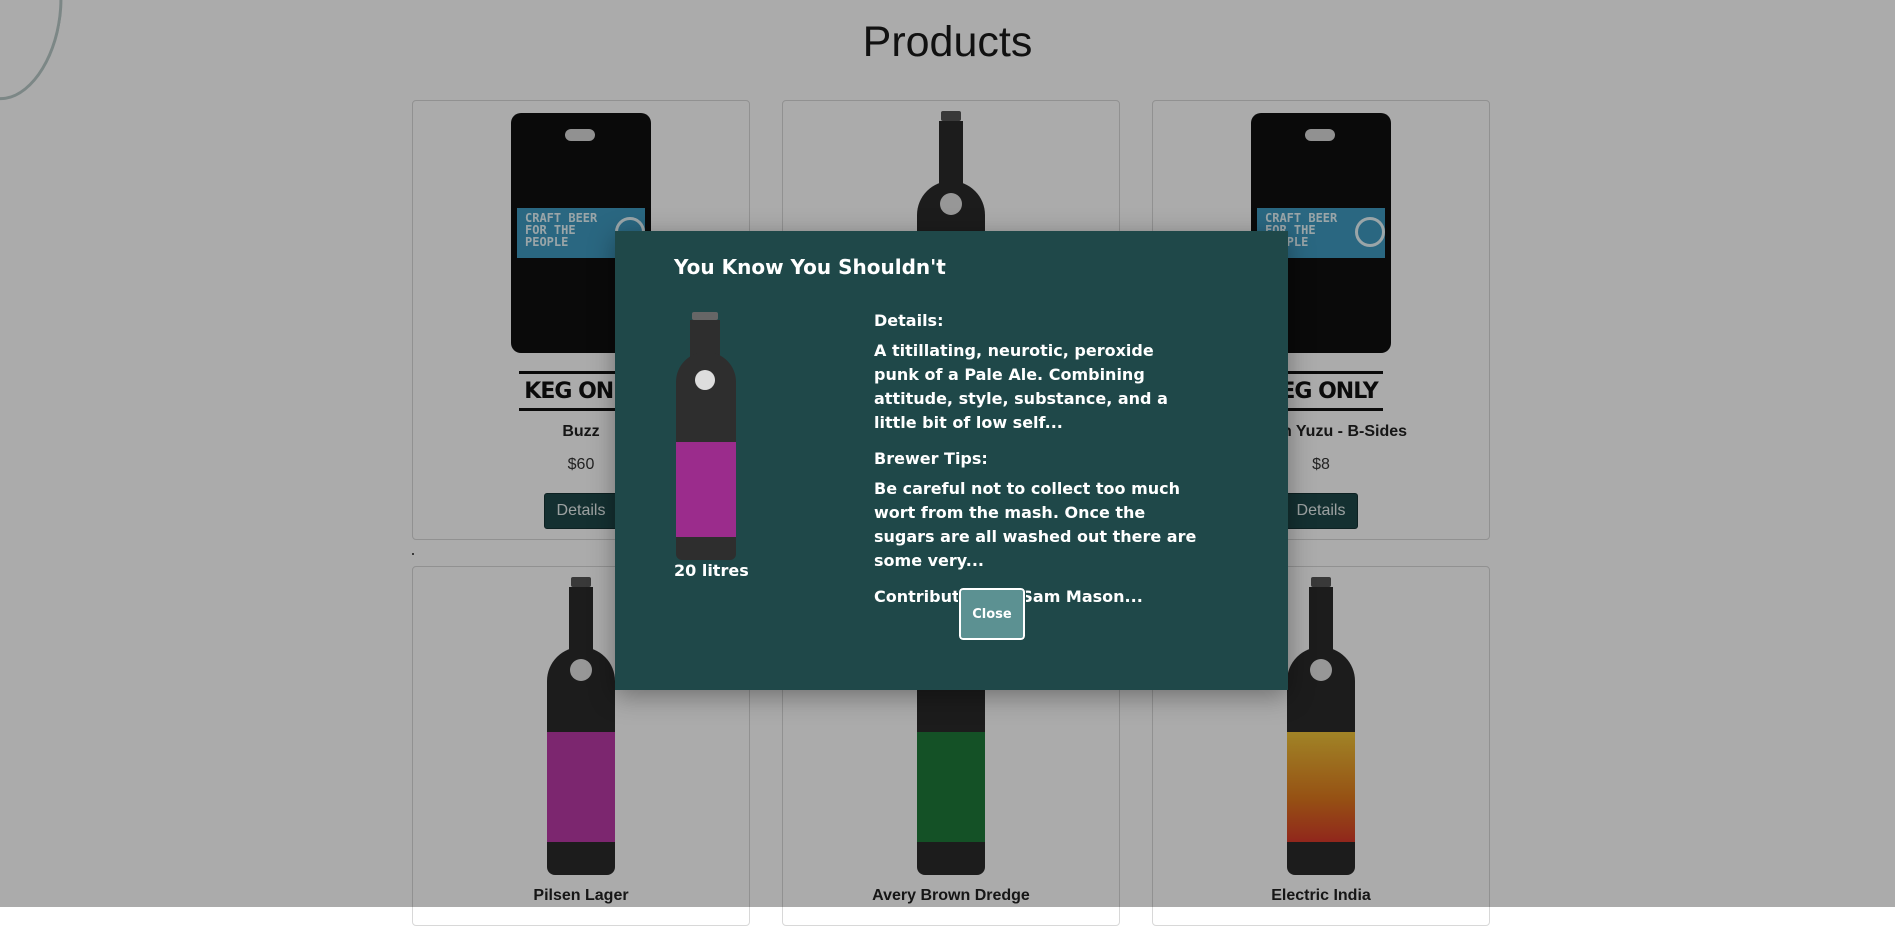 Image resolution: width=1895 pixels, height=926 pixels. What do you see at coordinates (706, 437) in the screenshot?
I see `modal-bottle-image` at bounding box center [706, 437].